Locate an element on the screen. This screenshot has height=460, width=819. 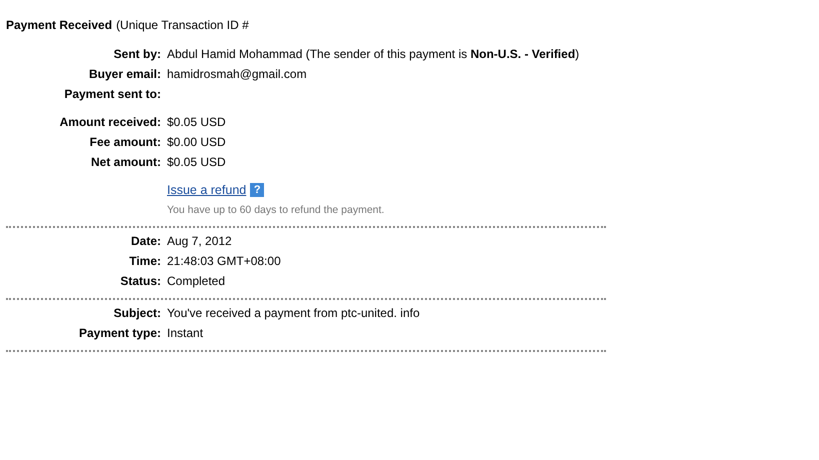
field-label: Net amount: is located at coordinates (125, 162).